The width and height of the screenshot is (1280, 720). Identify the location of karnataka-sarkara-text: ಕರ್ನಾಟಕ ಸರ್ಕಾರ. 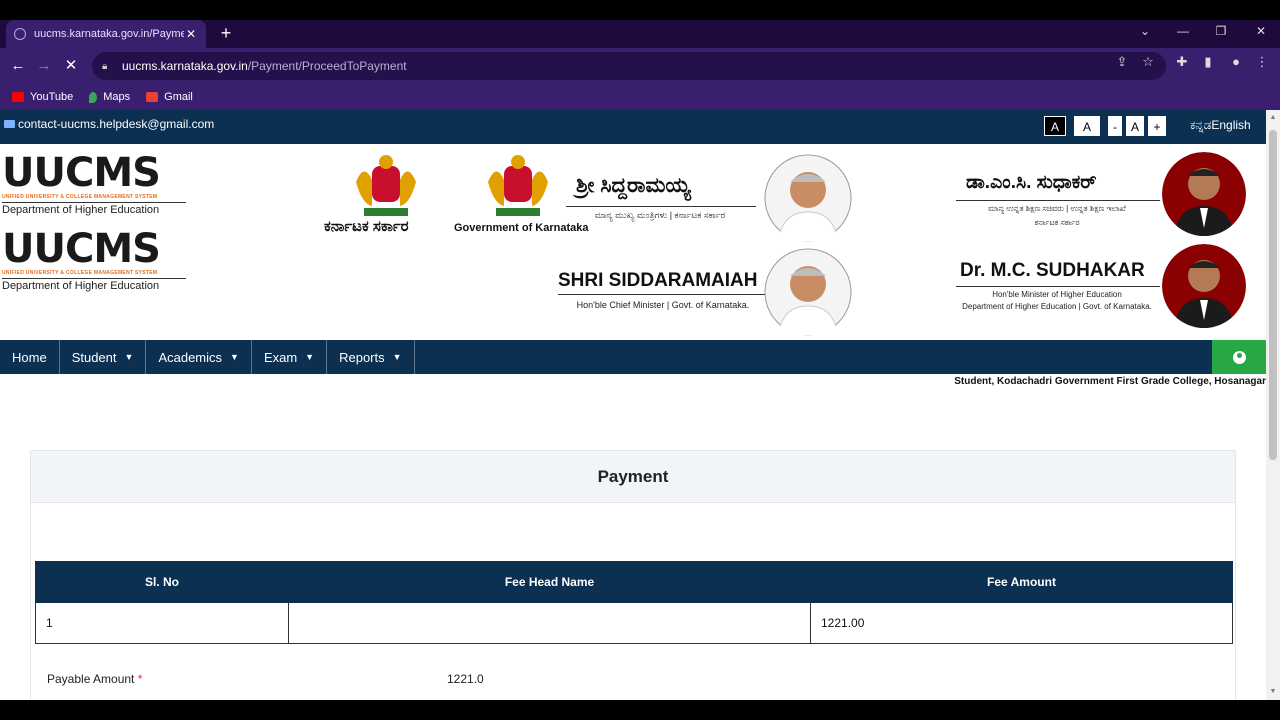
(366, 226).